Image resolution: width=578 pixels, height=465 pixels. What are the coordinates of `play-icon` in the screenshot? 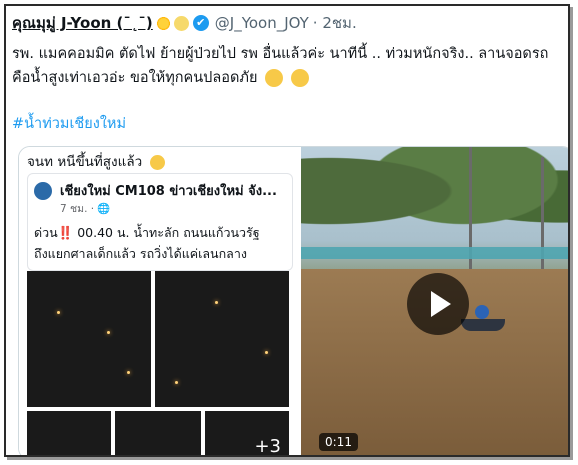 It's located at (441, 304).